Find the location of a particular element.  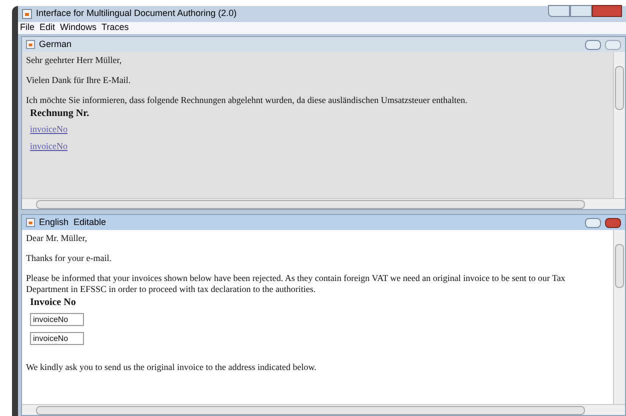

paragraph: Please be informed that your invoices shown below have been rejected. As they contain foreign VAT we need an original invoice to be sent to our Tax Department in EFSSC in order to proceed with tax declaration to the authorities. is located at coordinates (296, 284).